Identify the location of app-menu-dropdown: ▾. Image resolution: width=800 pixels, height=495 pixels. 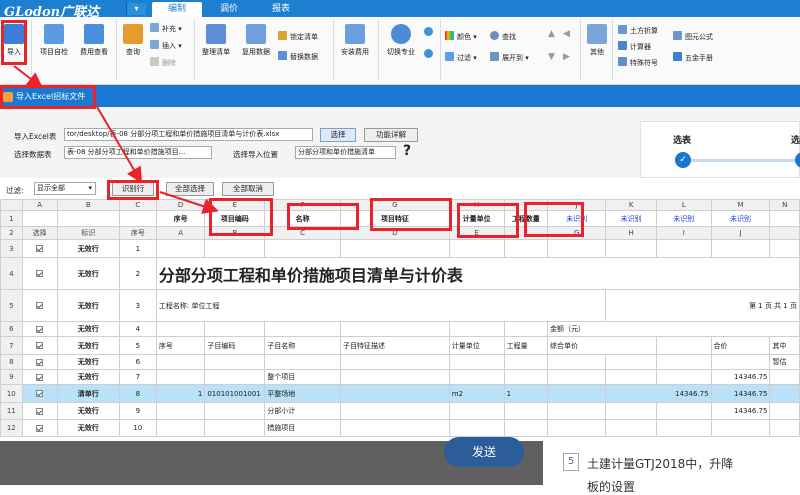
(136, 9).